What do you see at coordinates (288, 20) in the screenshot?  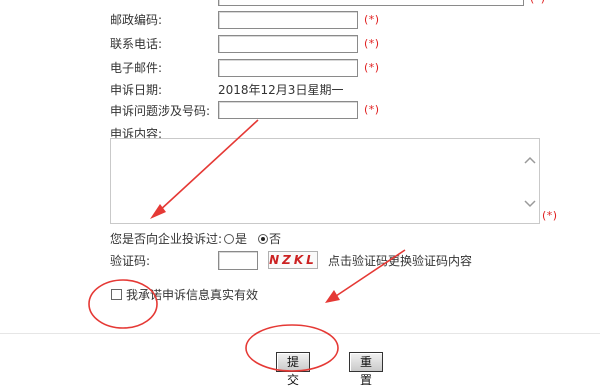 I see `postcode-field` at bounding box center [288, 20].